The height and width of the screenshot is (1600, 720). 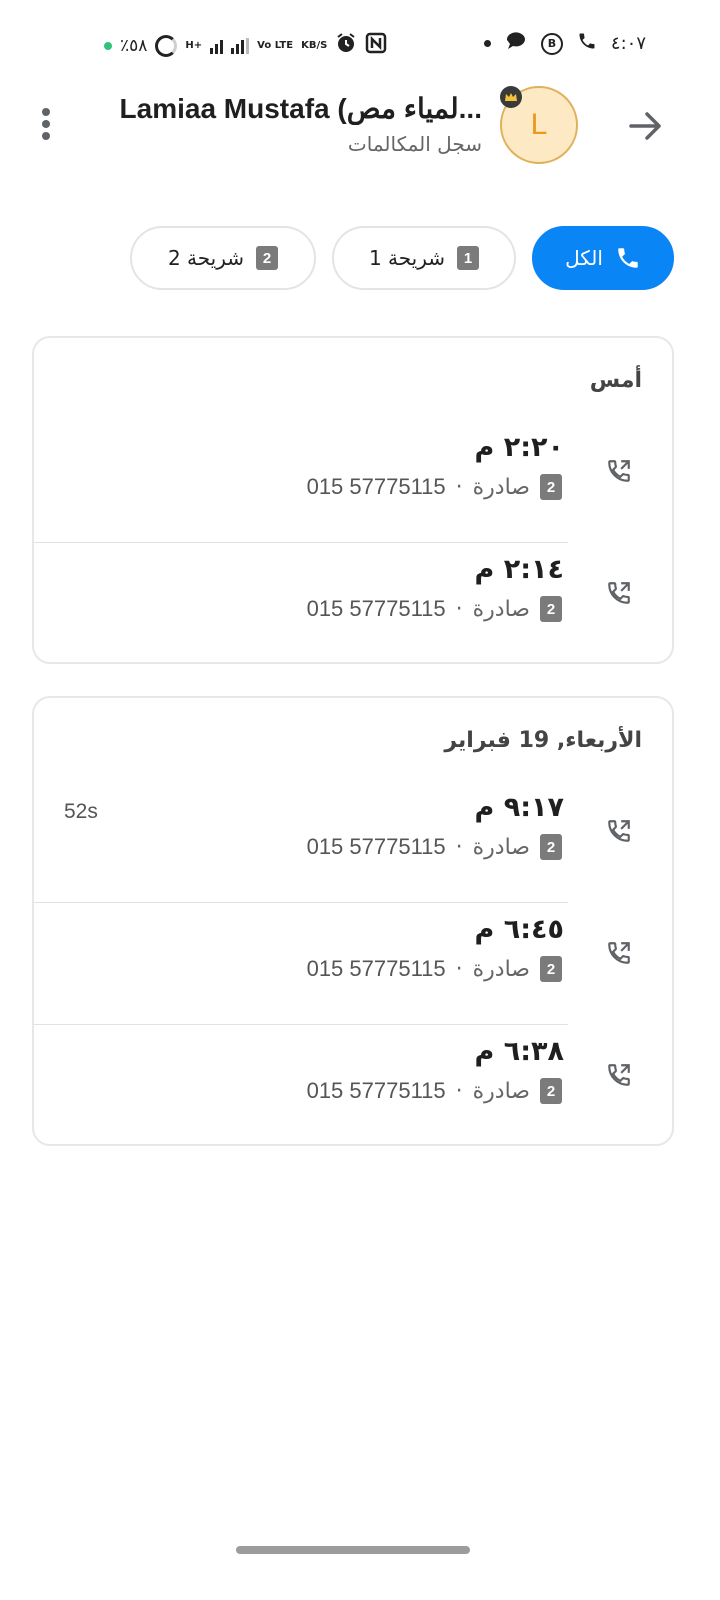 I want to click on arrow-right-icon, so click(x=645, y=126).